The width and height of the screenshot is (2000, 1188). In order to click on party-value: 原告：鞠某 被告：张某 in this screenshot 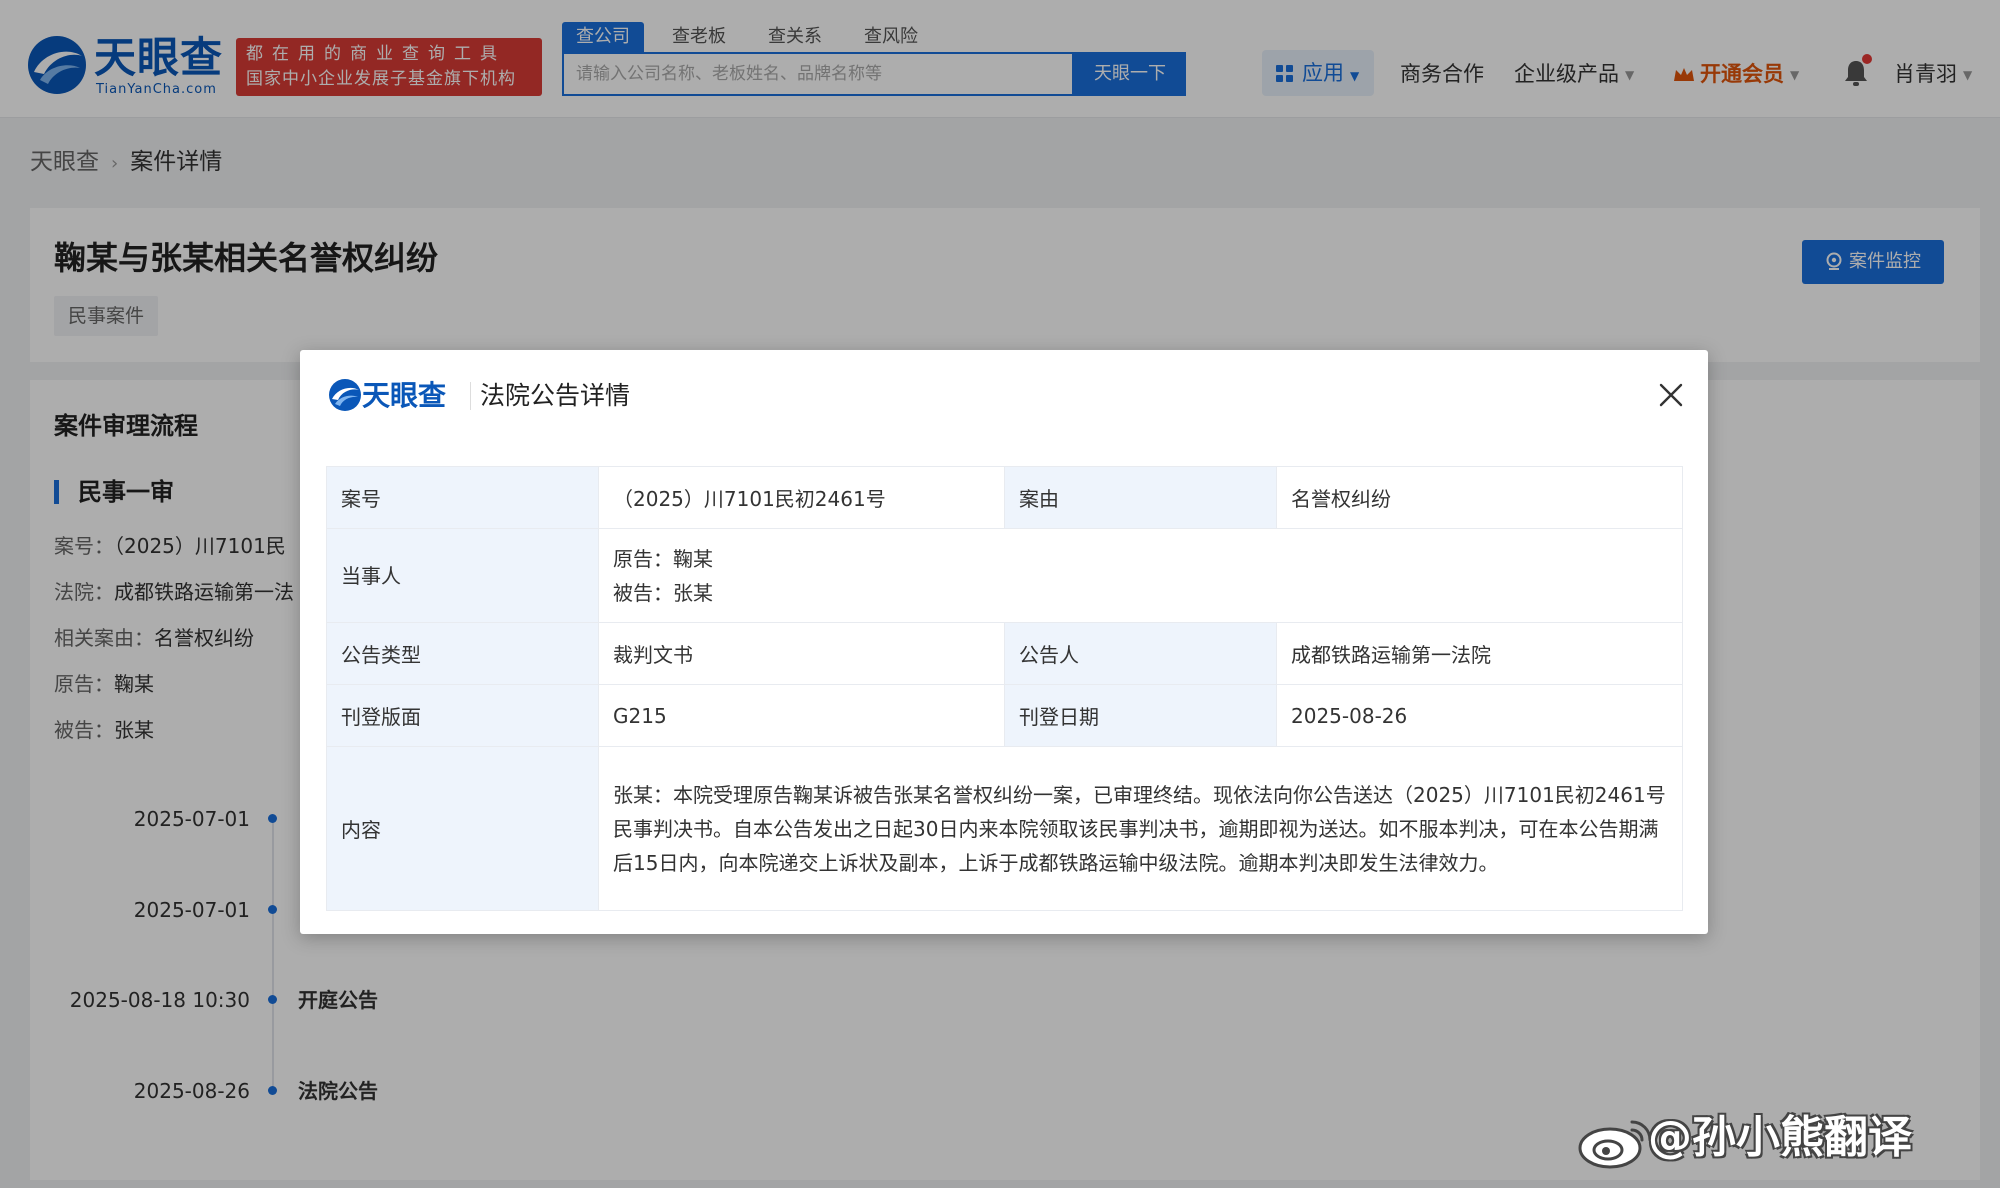, I will do `click(1140, 575)`.